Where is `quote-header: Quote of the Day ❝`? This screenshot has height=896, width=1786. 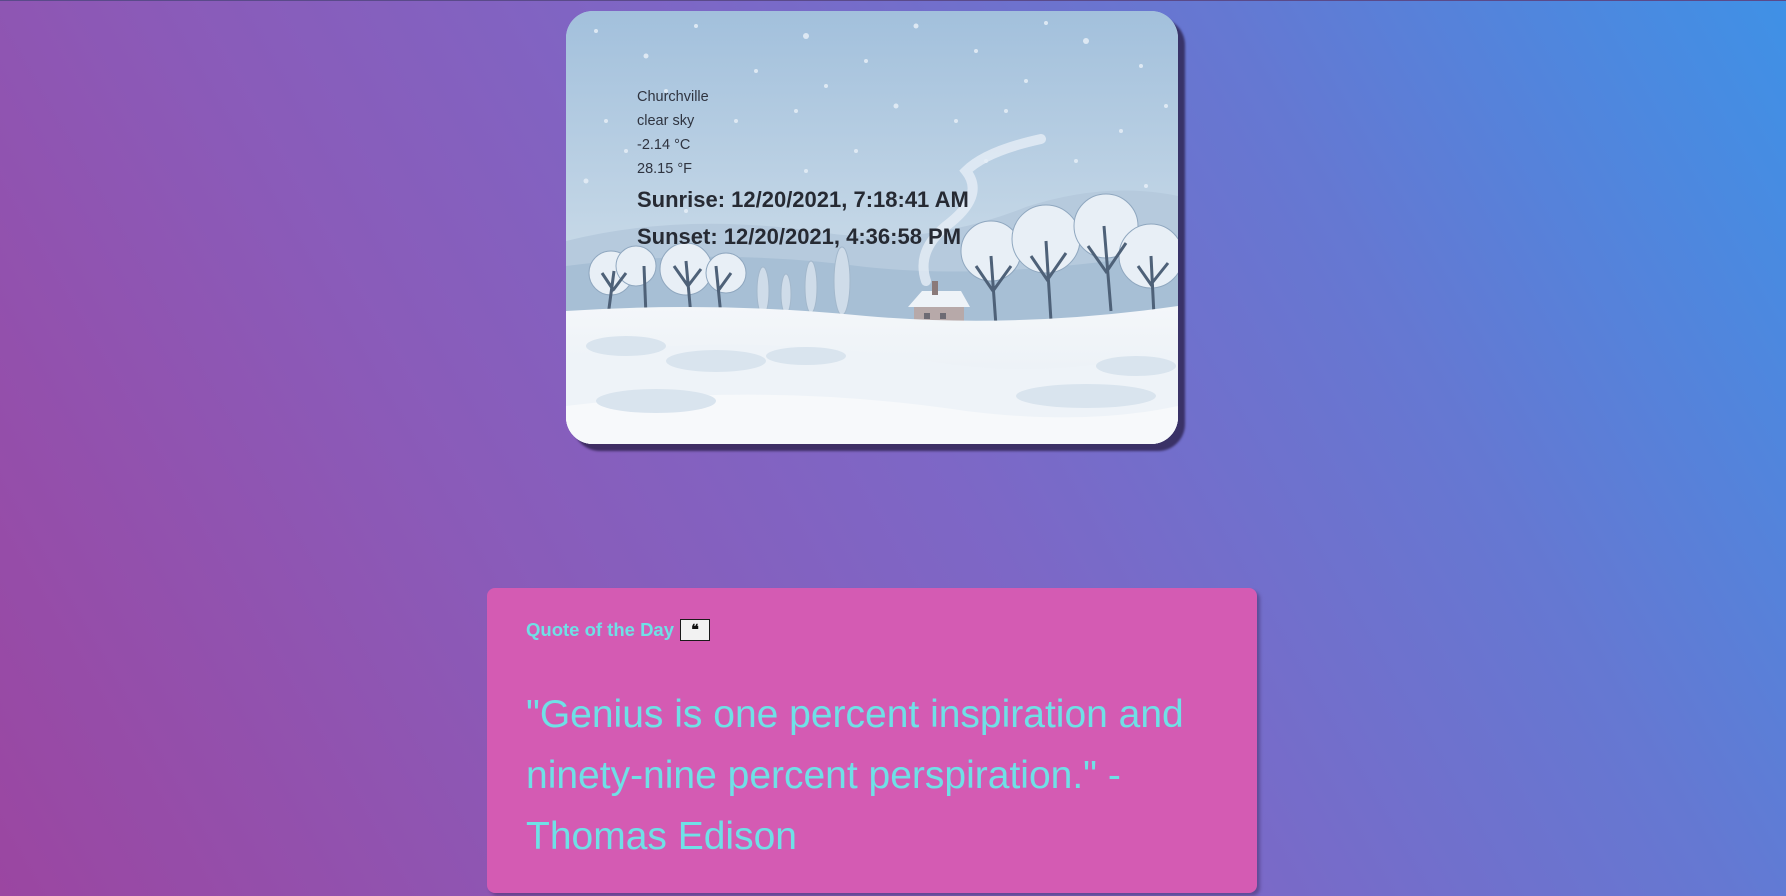
quote-header: Quote of the Day ❝ is located at coordinates (618, 630).